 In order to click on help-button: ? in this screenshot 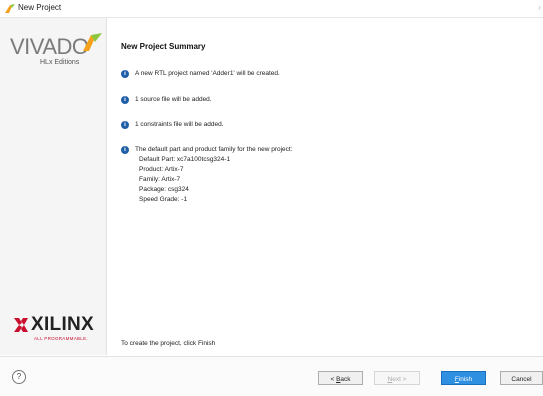, I will do `click(19, 377)`.